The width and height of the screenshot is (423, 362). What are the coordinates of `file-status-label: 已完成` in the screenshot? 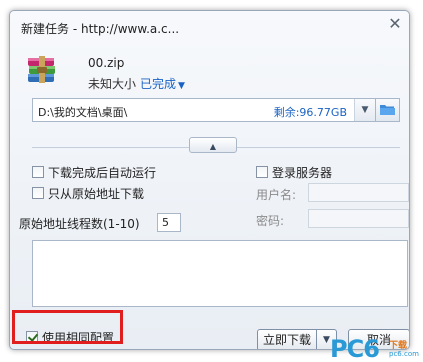 It's located at (158, 84).